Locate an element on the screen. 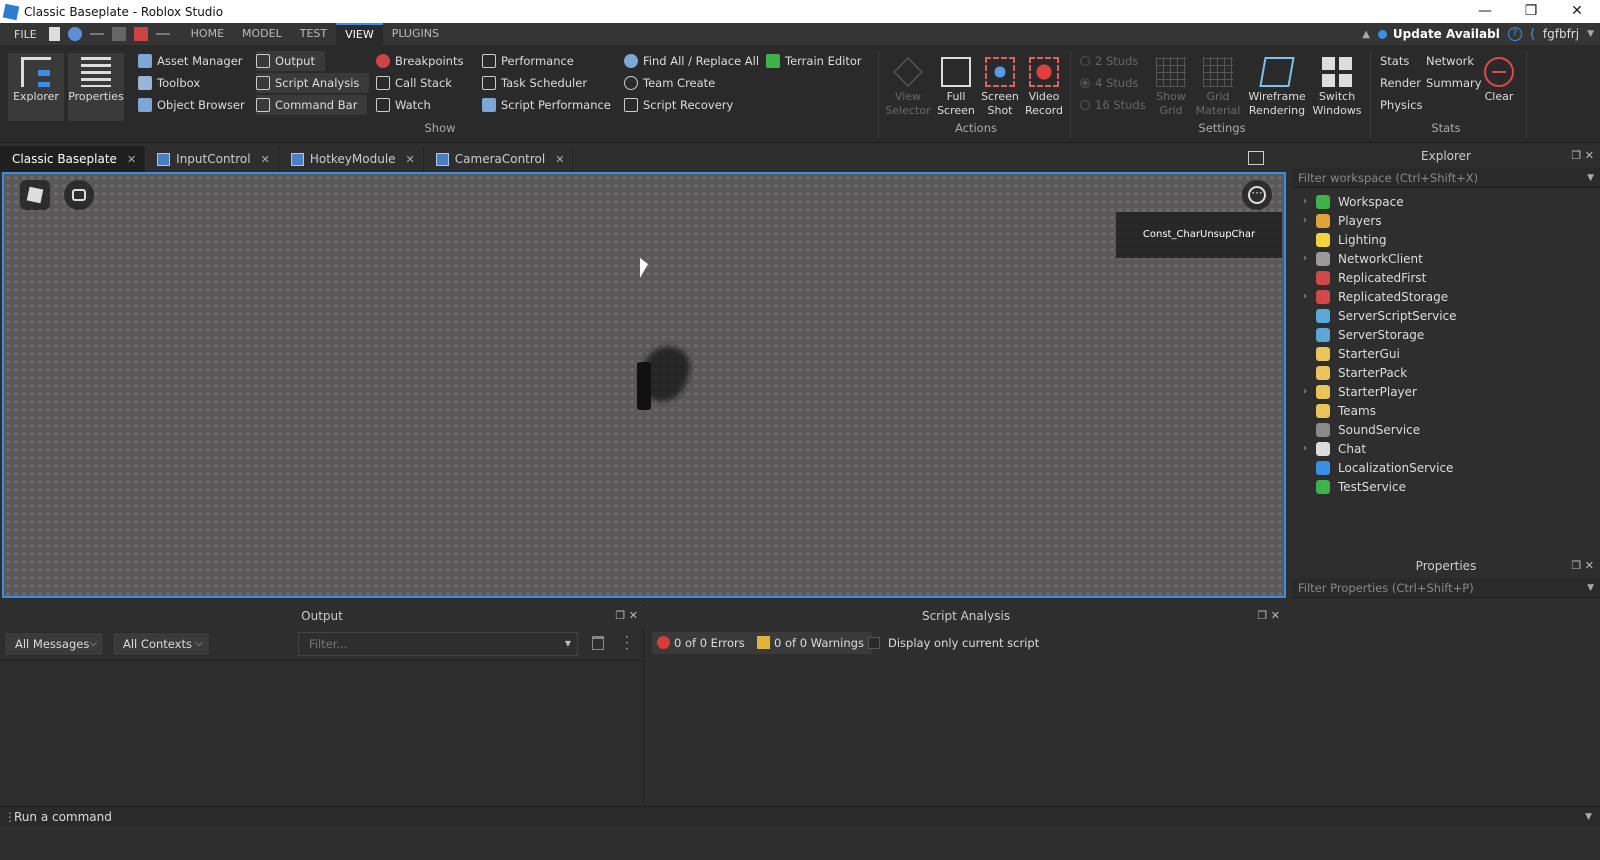 The height and width of the screenshot is (860, 1600). warnings-filter-button: 0 of 0 Warnings is located at coordinates (812, 643).